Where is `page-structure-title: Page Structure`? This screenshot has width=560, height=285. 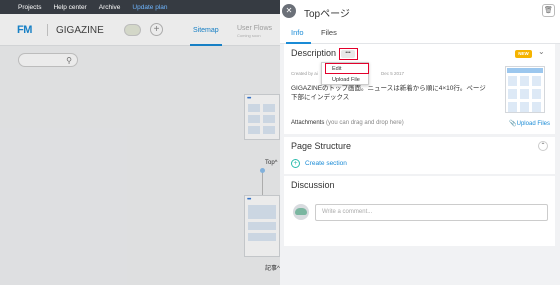
page-structure-title: Page Structure is located at coordinates (321, 146).